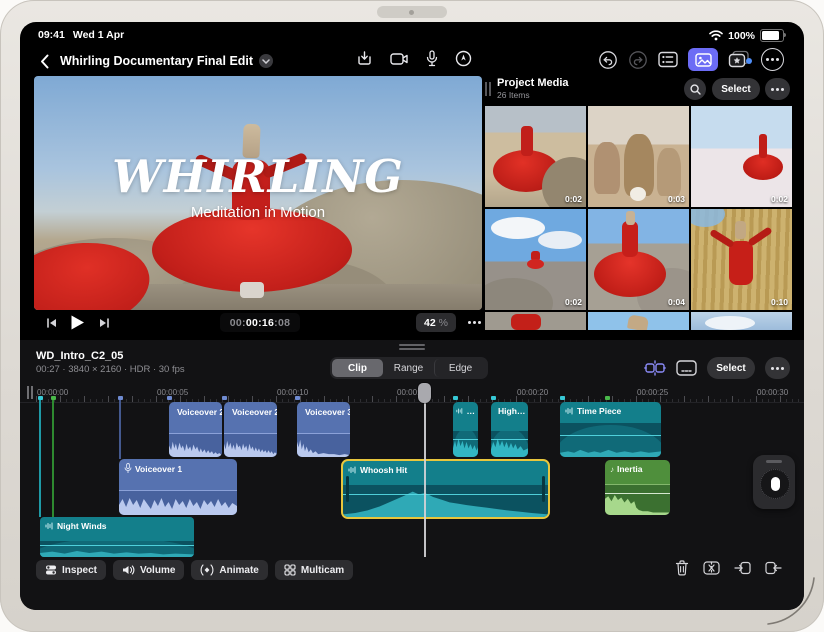  I want to click on clip-inertia: ♪ Inertia, so click(637, 487).